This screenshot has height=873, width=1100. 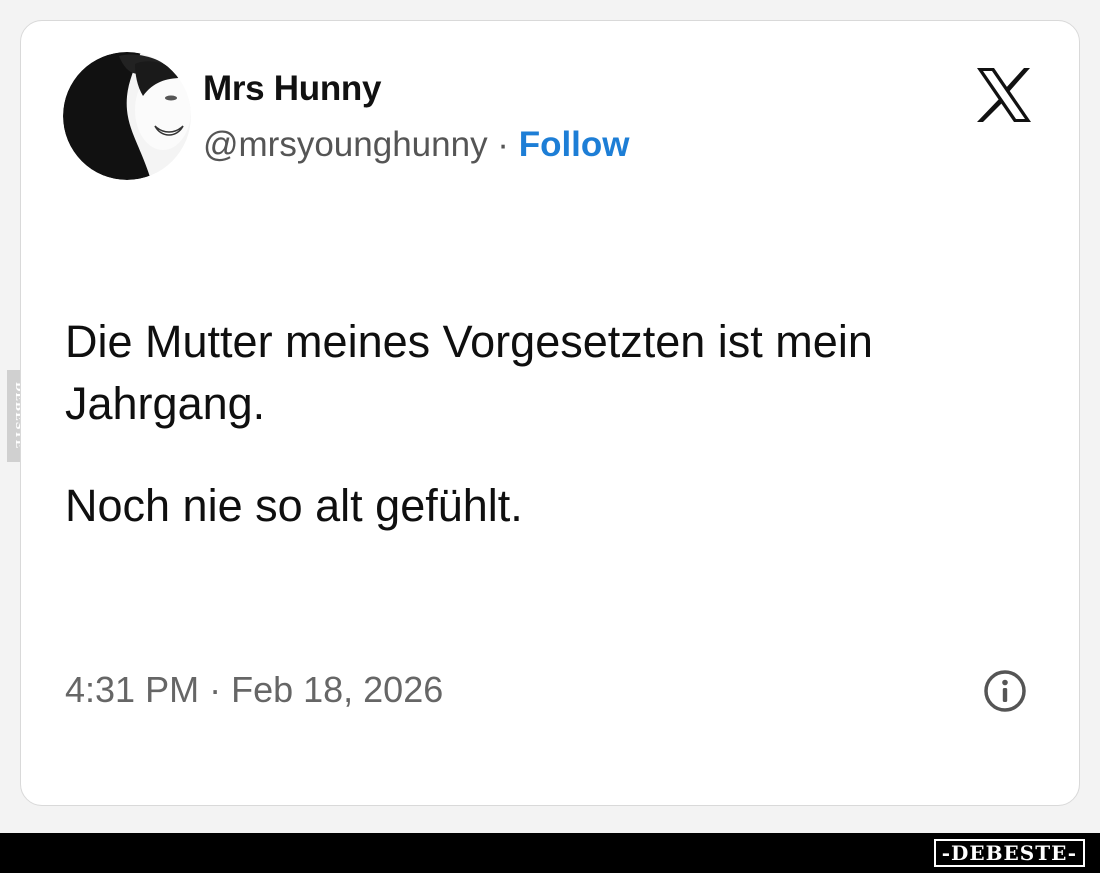 I want to click on author-handle: @mrsyounghunny, so click(x=345, y=144).